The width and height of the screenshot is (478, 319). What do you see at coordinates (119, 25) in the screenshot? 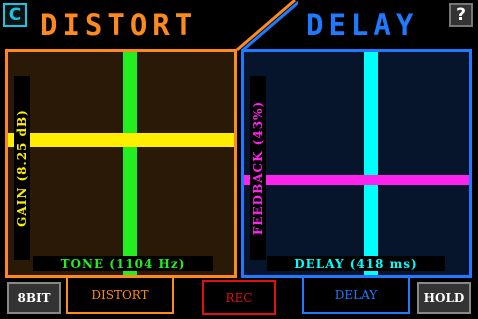
I see `distort-title: DISTORT` at bounding box center [119, 25].